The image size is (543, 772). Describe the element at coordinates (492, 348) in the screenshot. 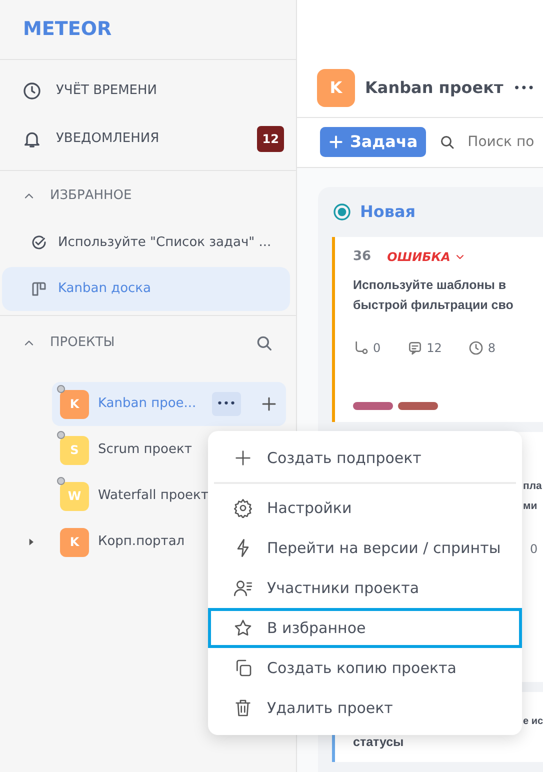

I see `stat-count: 8` at that location.